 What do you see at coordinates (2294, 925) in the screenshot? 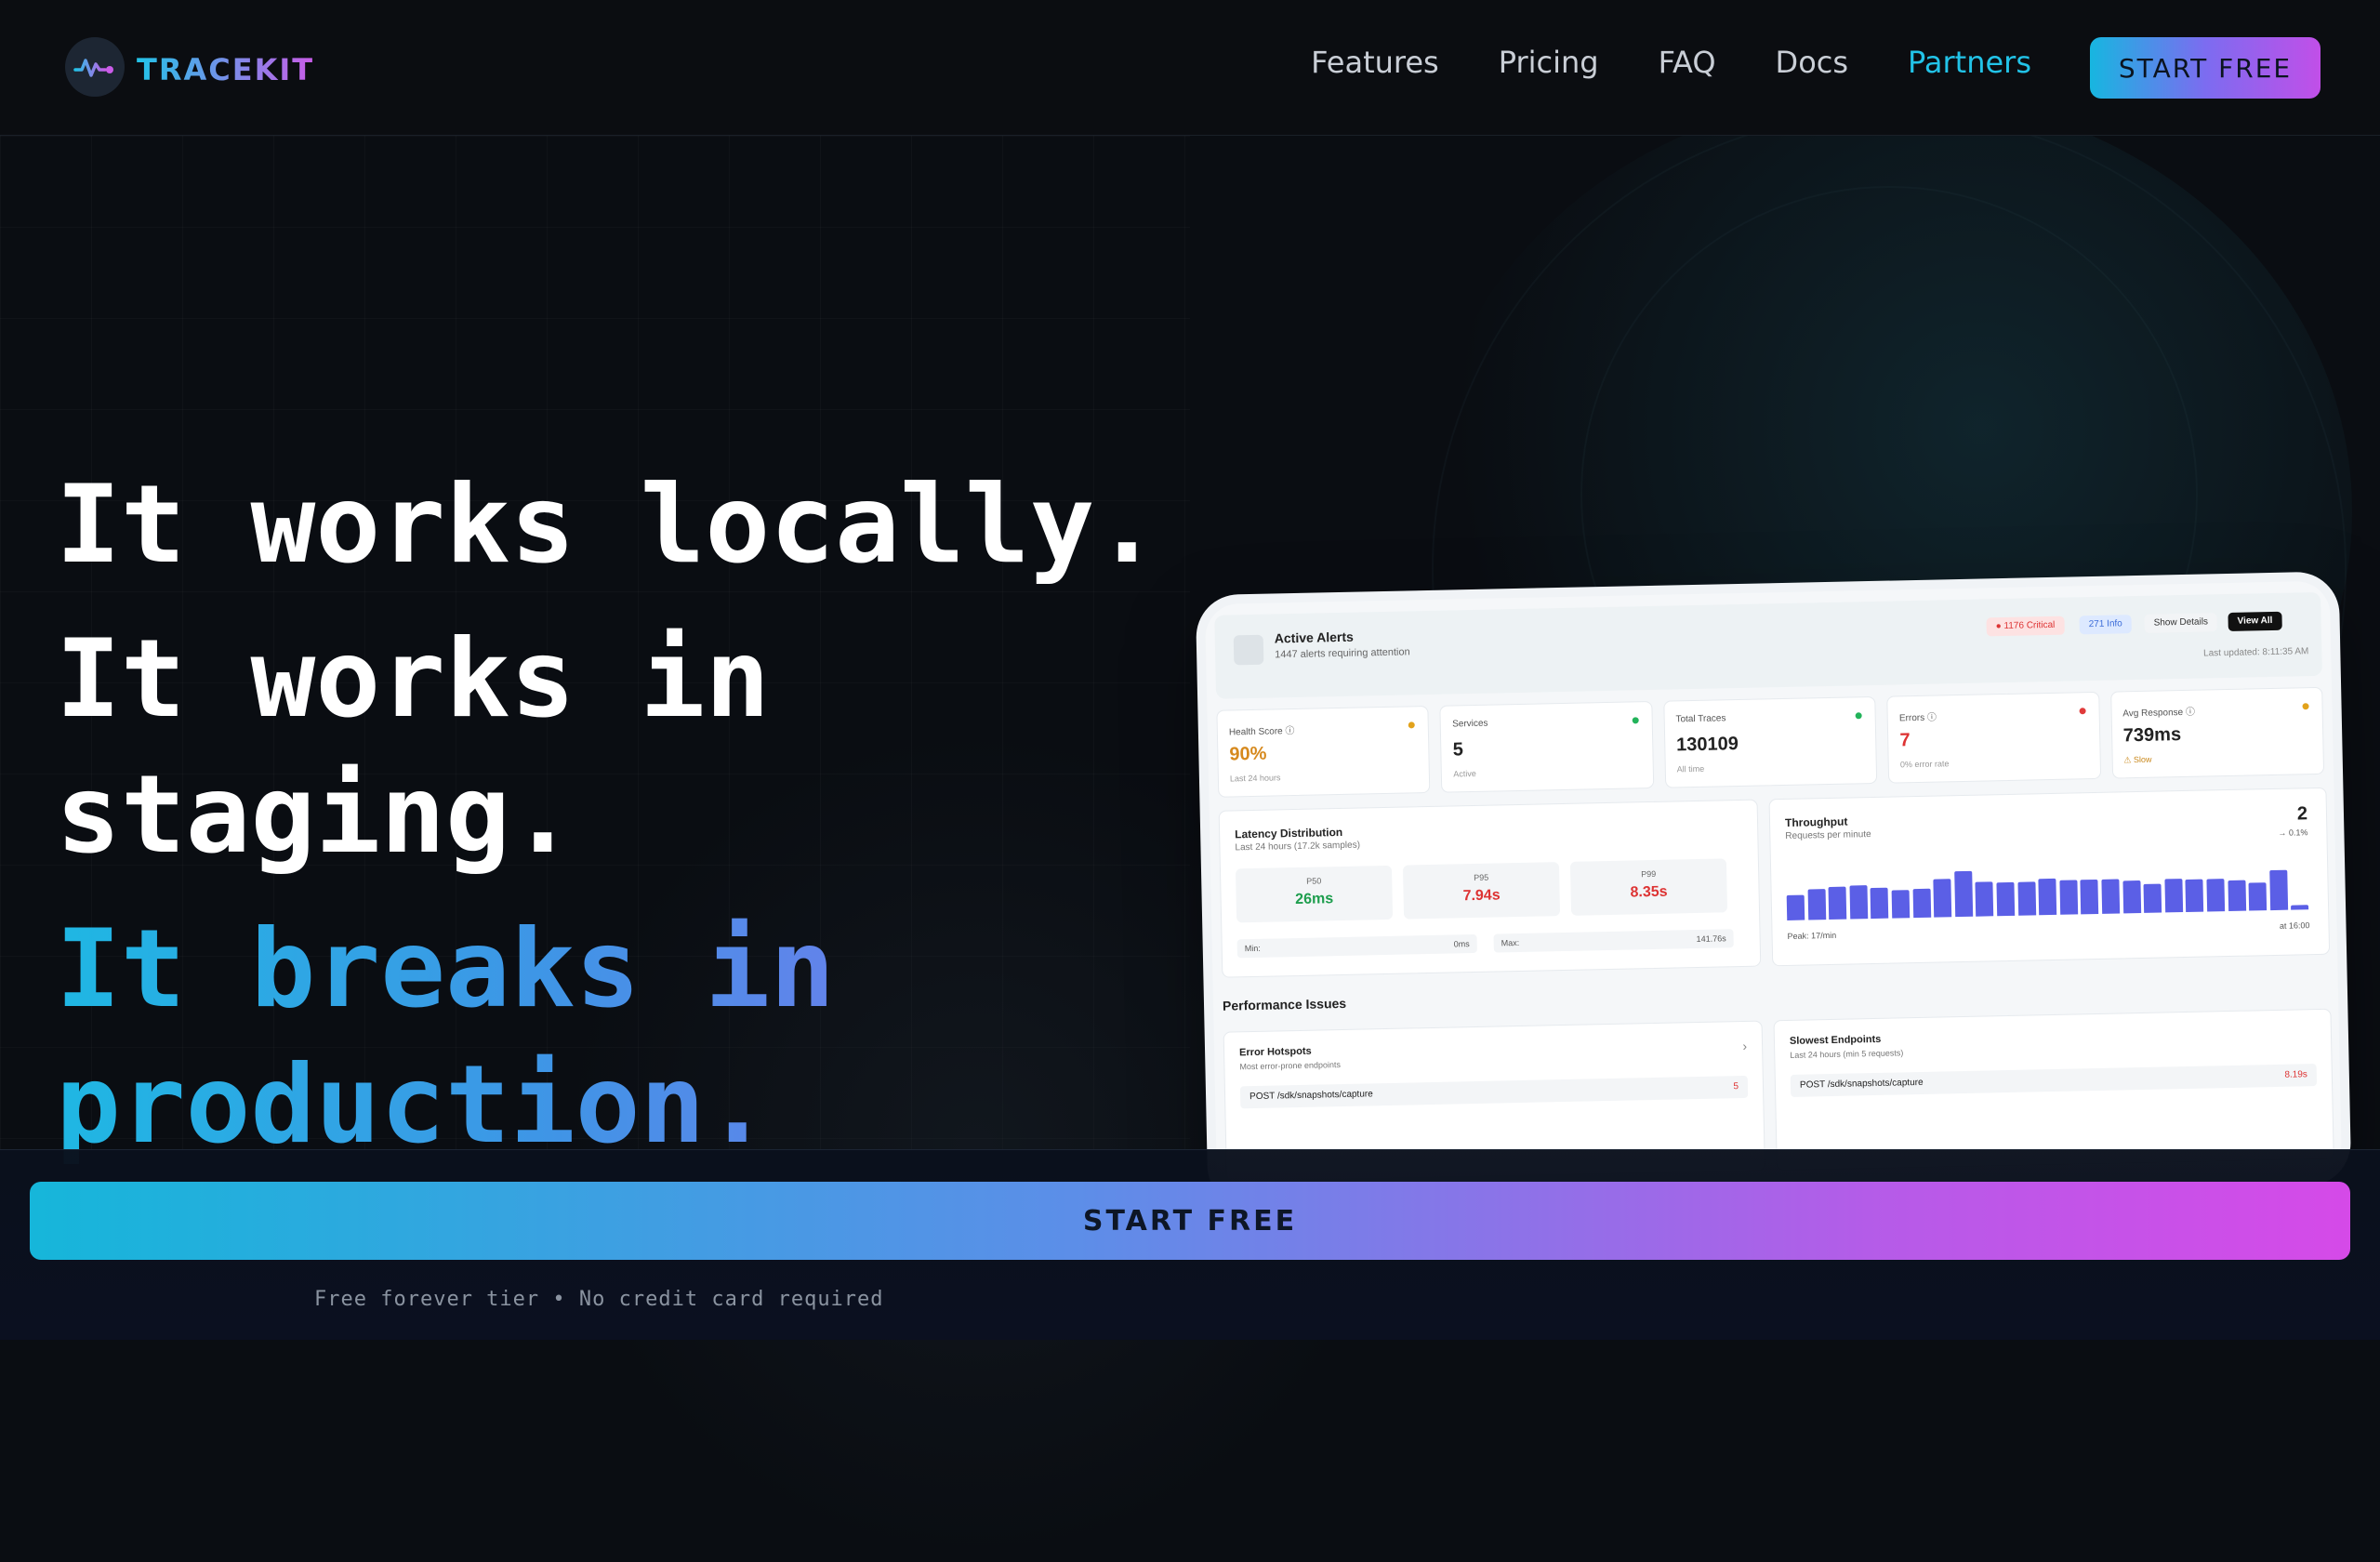
I see `throughput-peak-time: at 16:00` at bounding box center [2294, 925].